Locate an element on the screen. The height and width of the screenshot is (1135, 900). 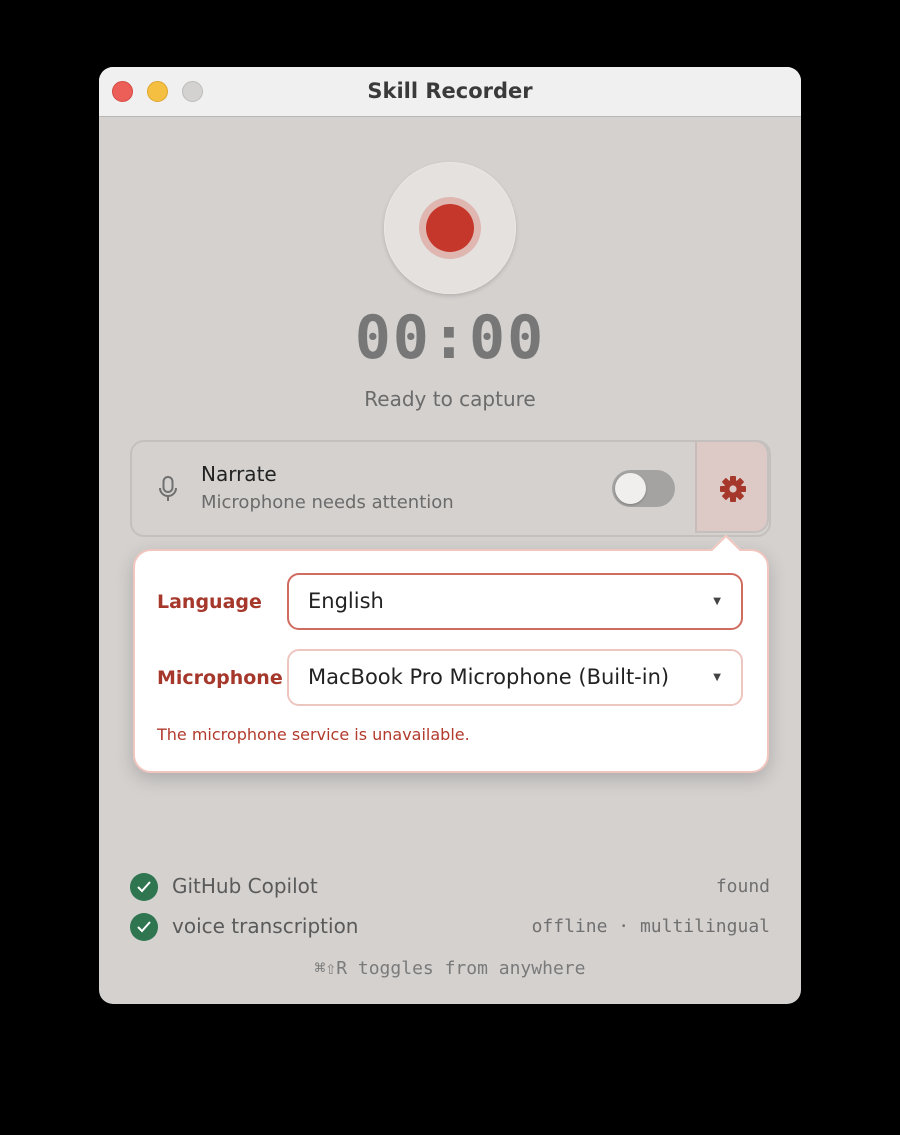
microphone-select: MacBook Pro Microphone (Built-in) ▼ is located at coordinates (515, 677).